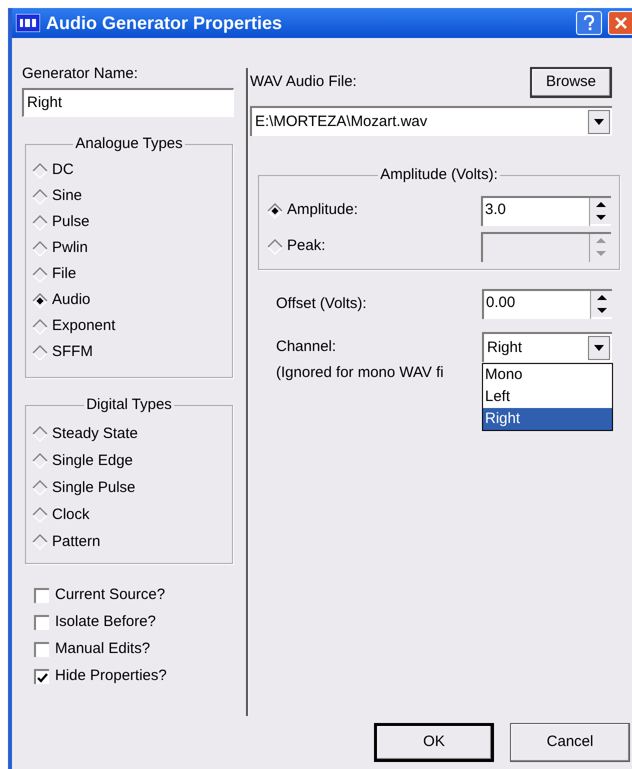 The image size is (632, 769). What do you see at coordinates (95, 434) in the screenshot?
I see `radio-label: Steady State` at bounding box center [95, 434].